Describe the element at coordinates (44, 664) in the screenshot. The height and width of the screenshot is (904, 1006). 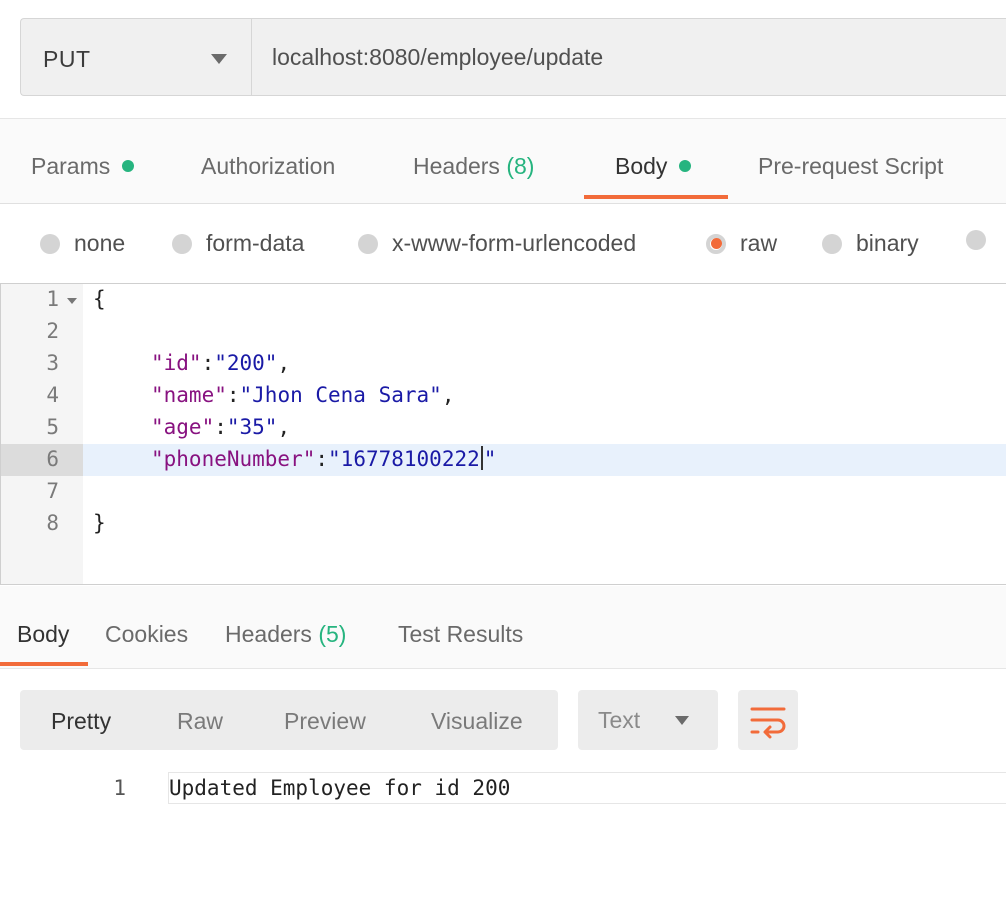
I see `response-active-underline` at that location.